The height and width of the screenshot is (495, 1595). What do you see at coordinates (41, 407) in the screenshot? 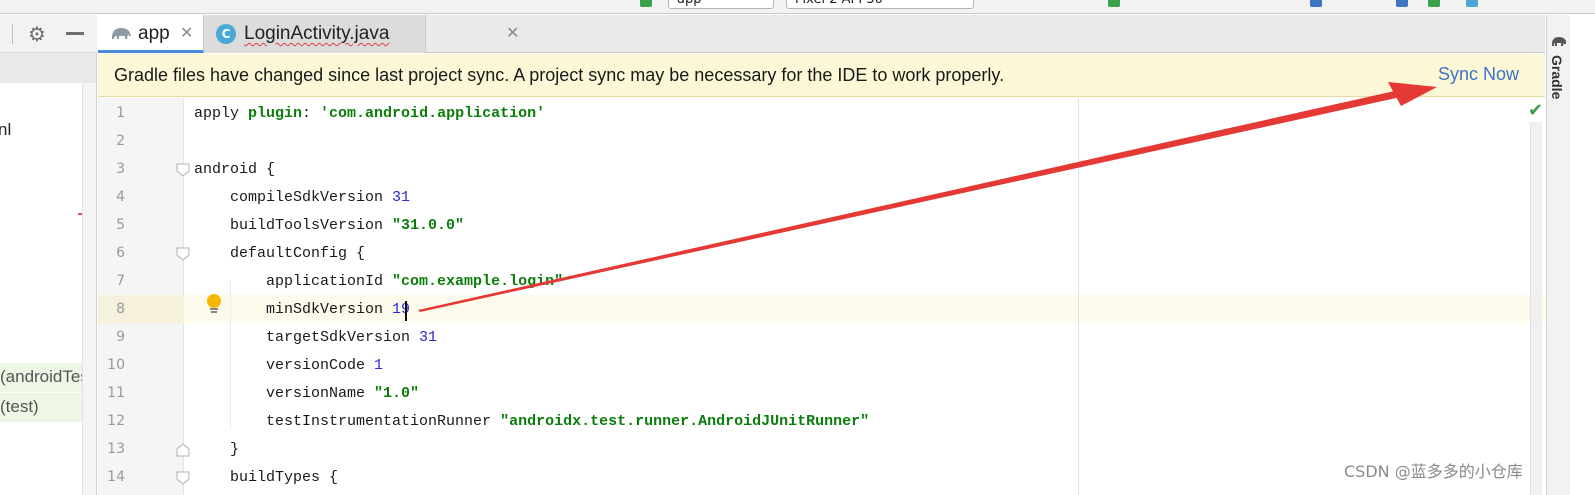
I see `tree-item-test: (test)` at bounding box center [41, 407].